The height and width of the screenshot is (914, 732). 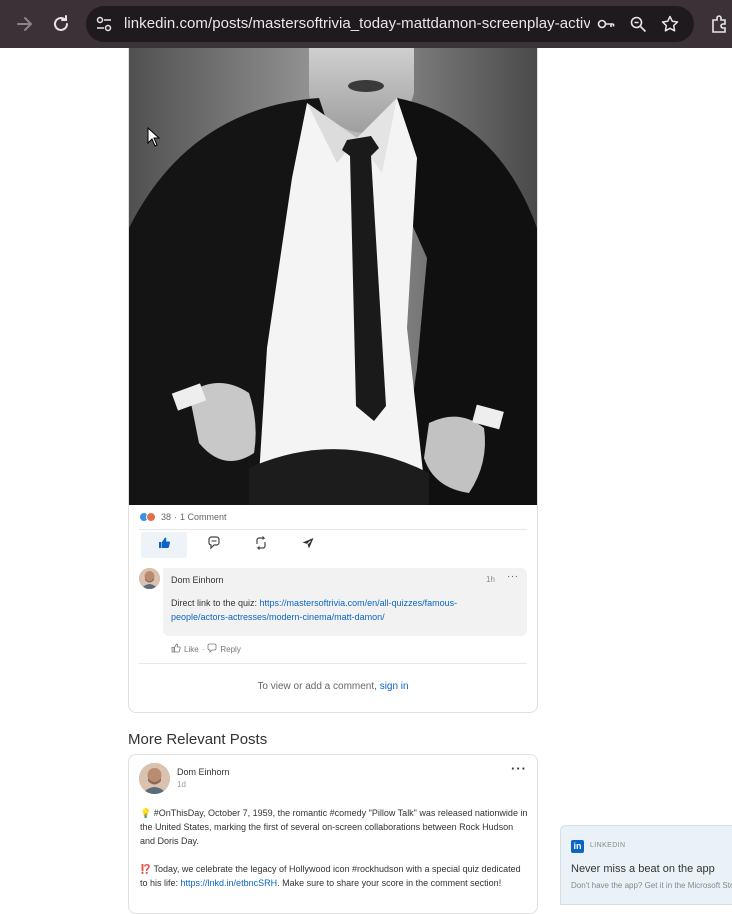 I want to click on comment-author: Dom Einhorn, so click(x=197, y=580).